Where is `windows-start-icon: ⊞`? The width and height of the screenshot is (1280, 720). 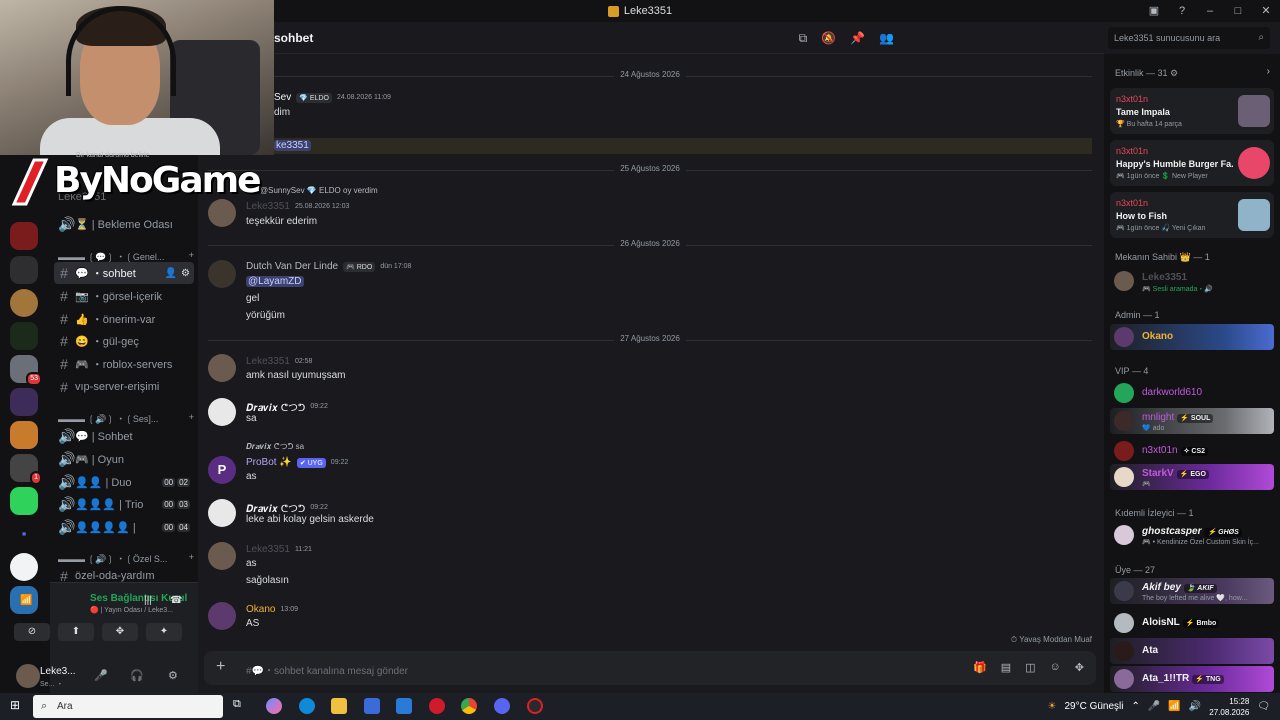 windows-start-icon: ⊞ is located at coordinates (15, 705).